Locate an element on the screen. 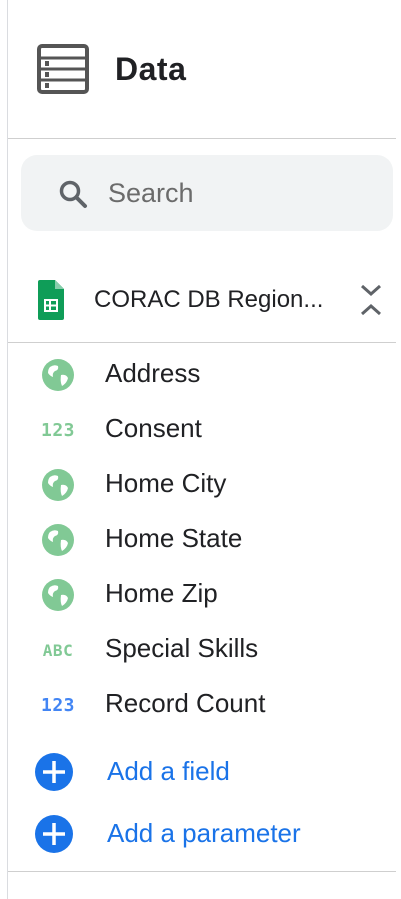  source-divider is located at coordinates (202, 342).